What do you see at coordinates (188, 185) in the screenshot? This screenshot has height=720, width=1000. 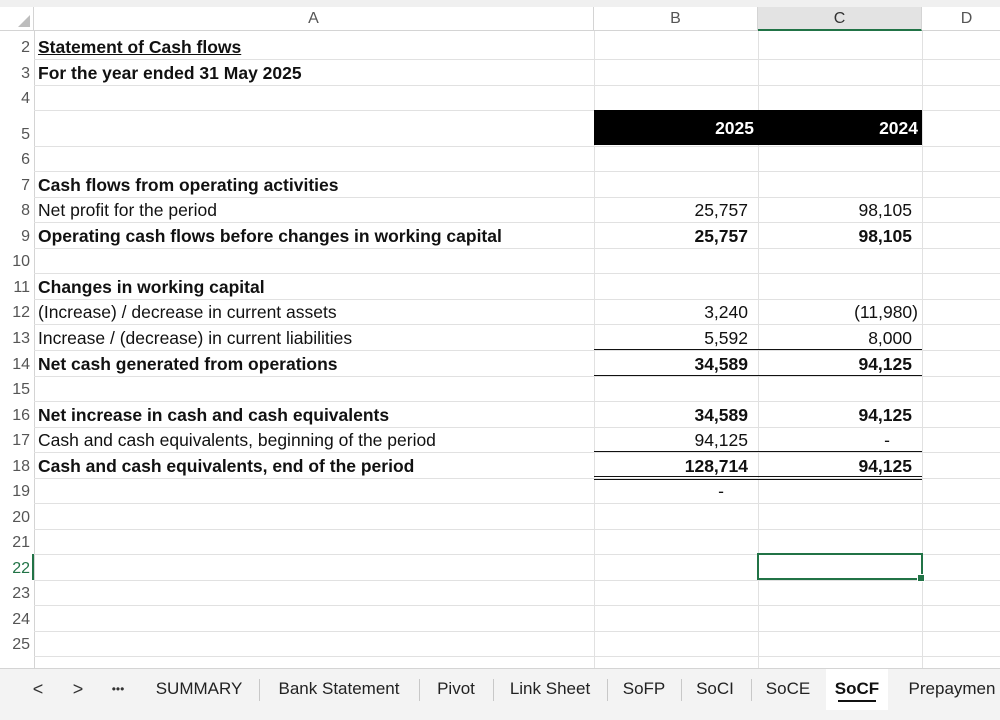 I see `cell-a7: Cash flows from operating activities` at bounding box center [188, 185].